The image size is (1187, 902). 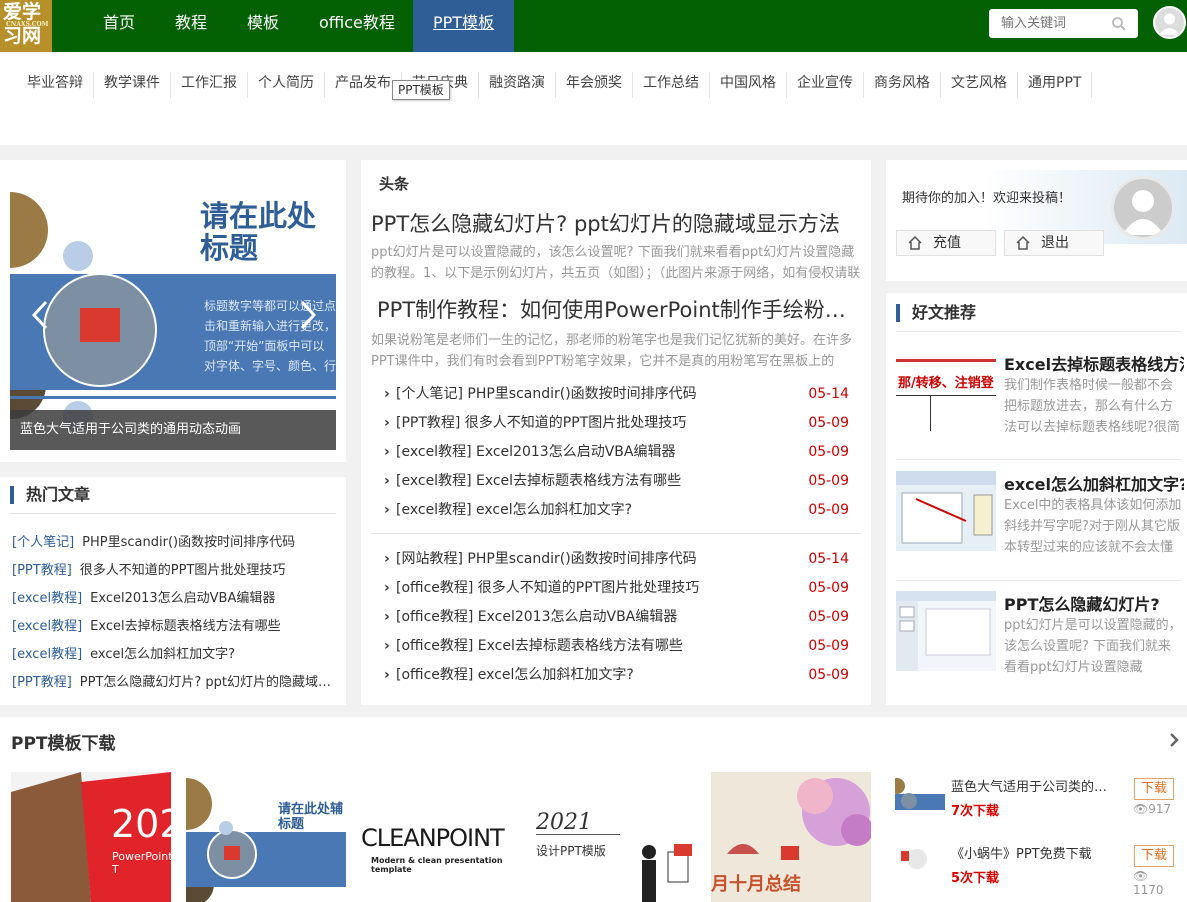 I want to click on news-item: › [office教程] Excel2013怎么启动VBA编辑器 05-09, so click(x=616, y=617).